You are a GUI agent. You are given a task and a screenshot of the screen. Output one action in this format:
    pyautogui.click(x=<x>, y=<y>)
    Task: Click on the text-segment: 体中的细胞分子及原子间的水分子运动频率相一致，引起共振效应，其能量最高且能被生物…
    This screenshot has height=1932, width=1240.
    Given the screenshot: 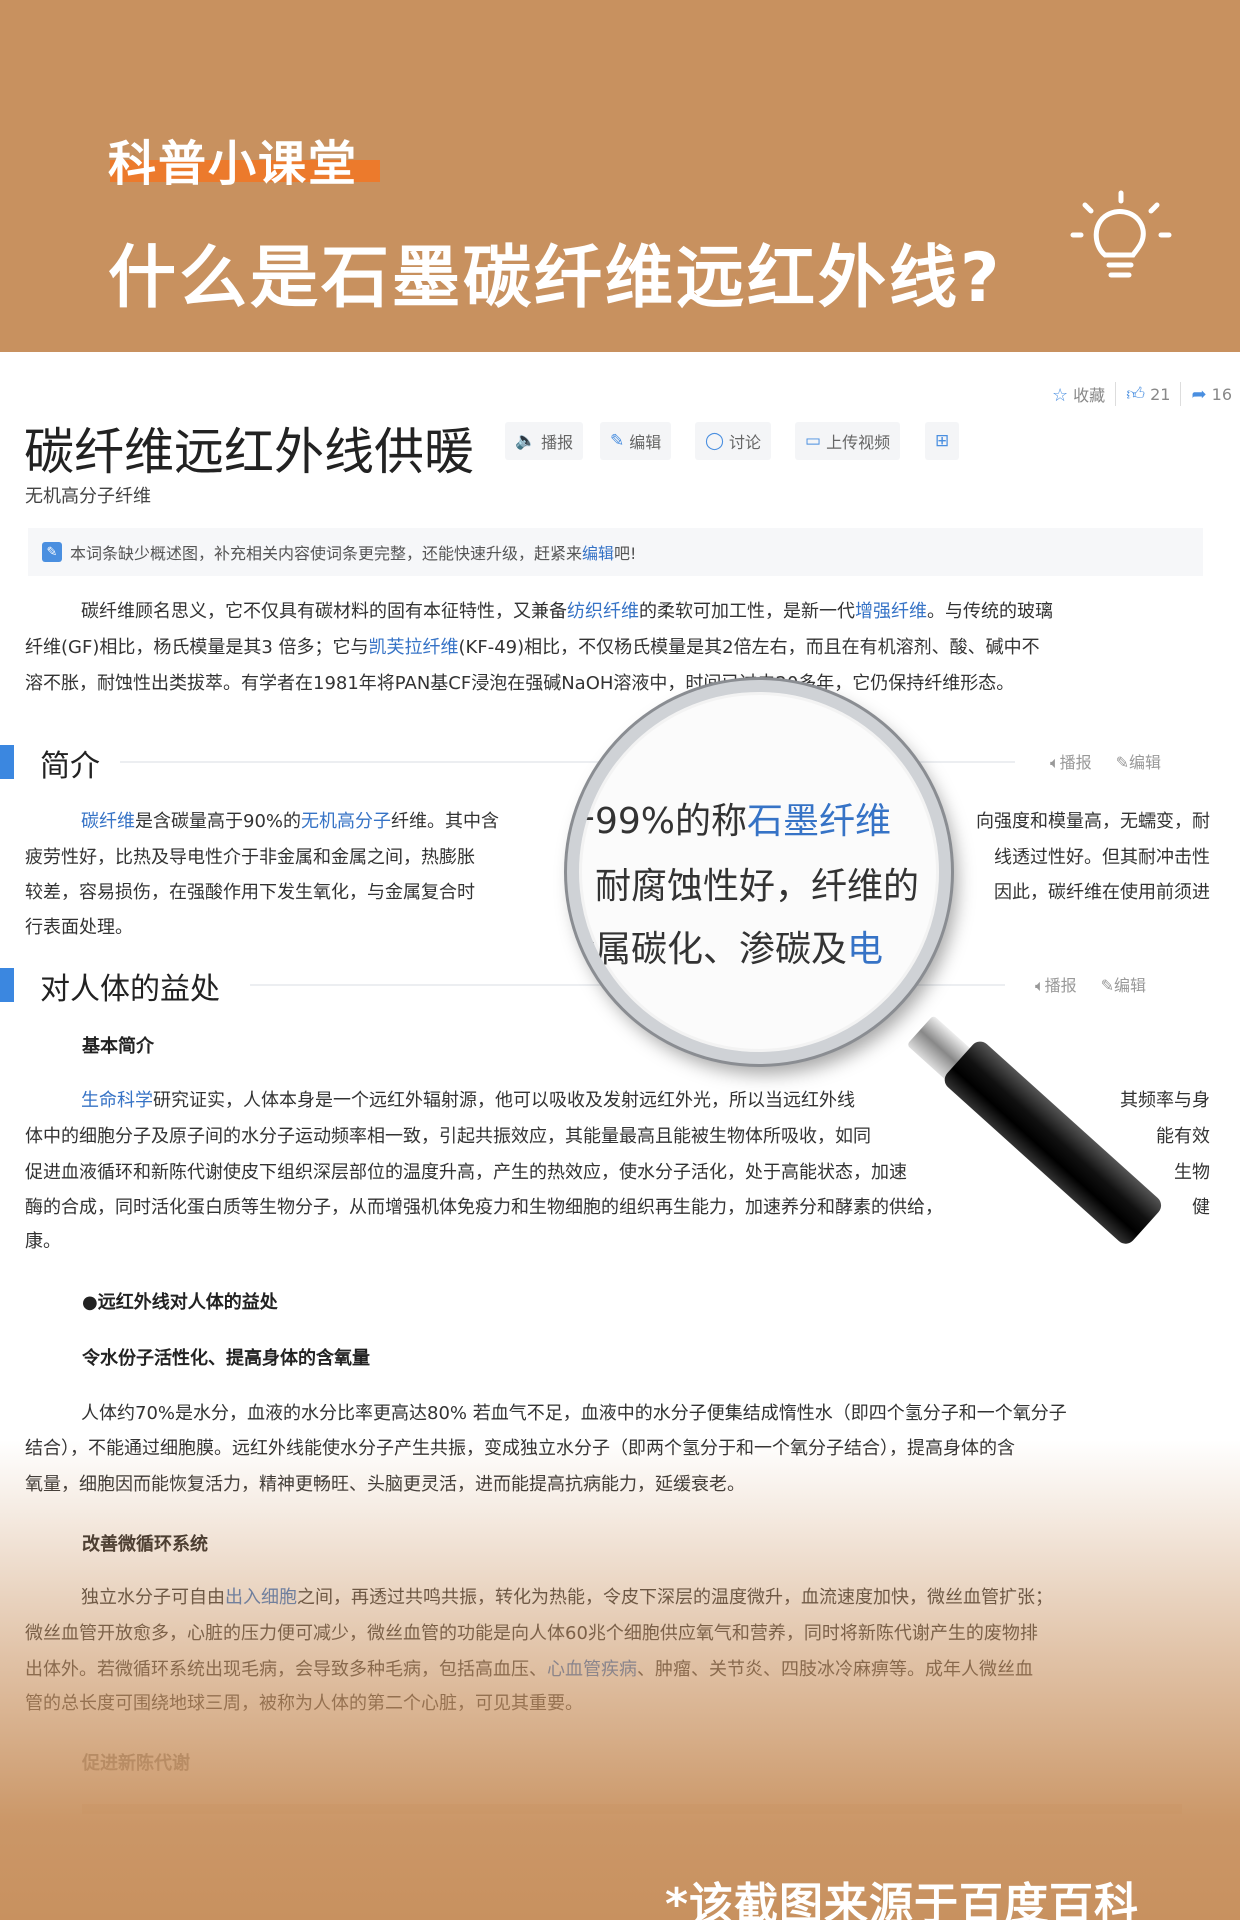 What is the action you would take?
    pyautogui.click(x=448, y=1136)
    